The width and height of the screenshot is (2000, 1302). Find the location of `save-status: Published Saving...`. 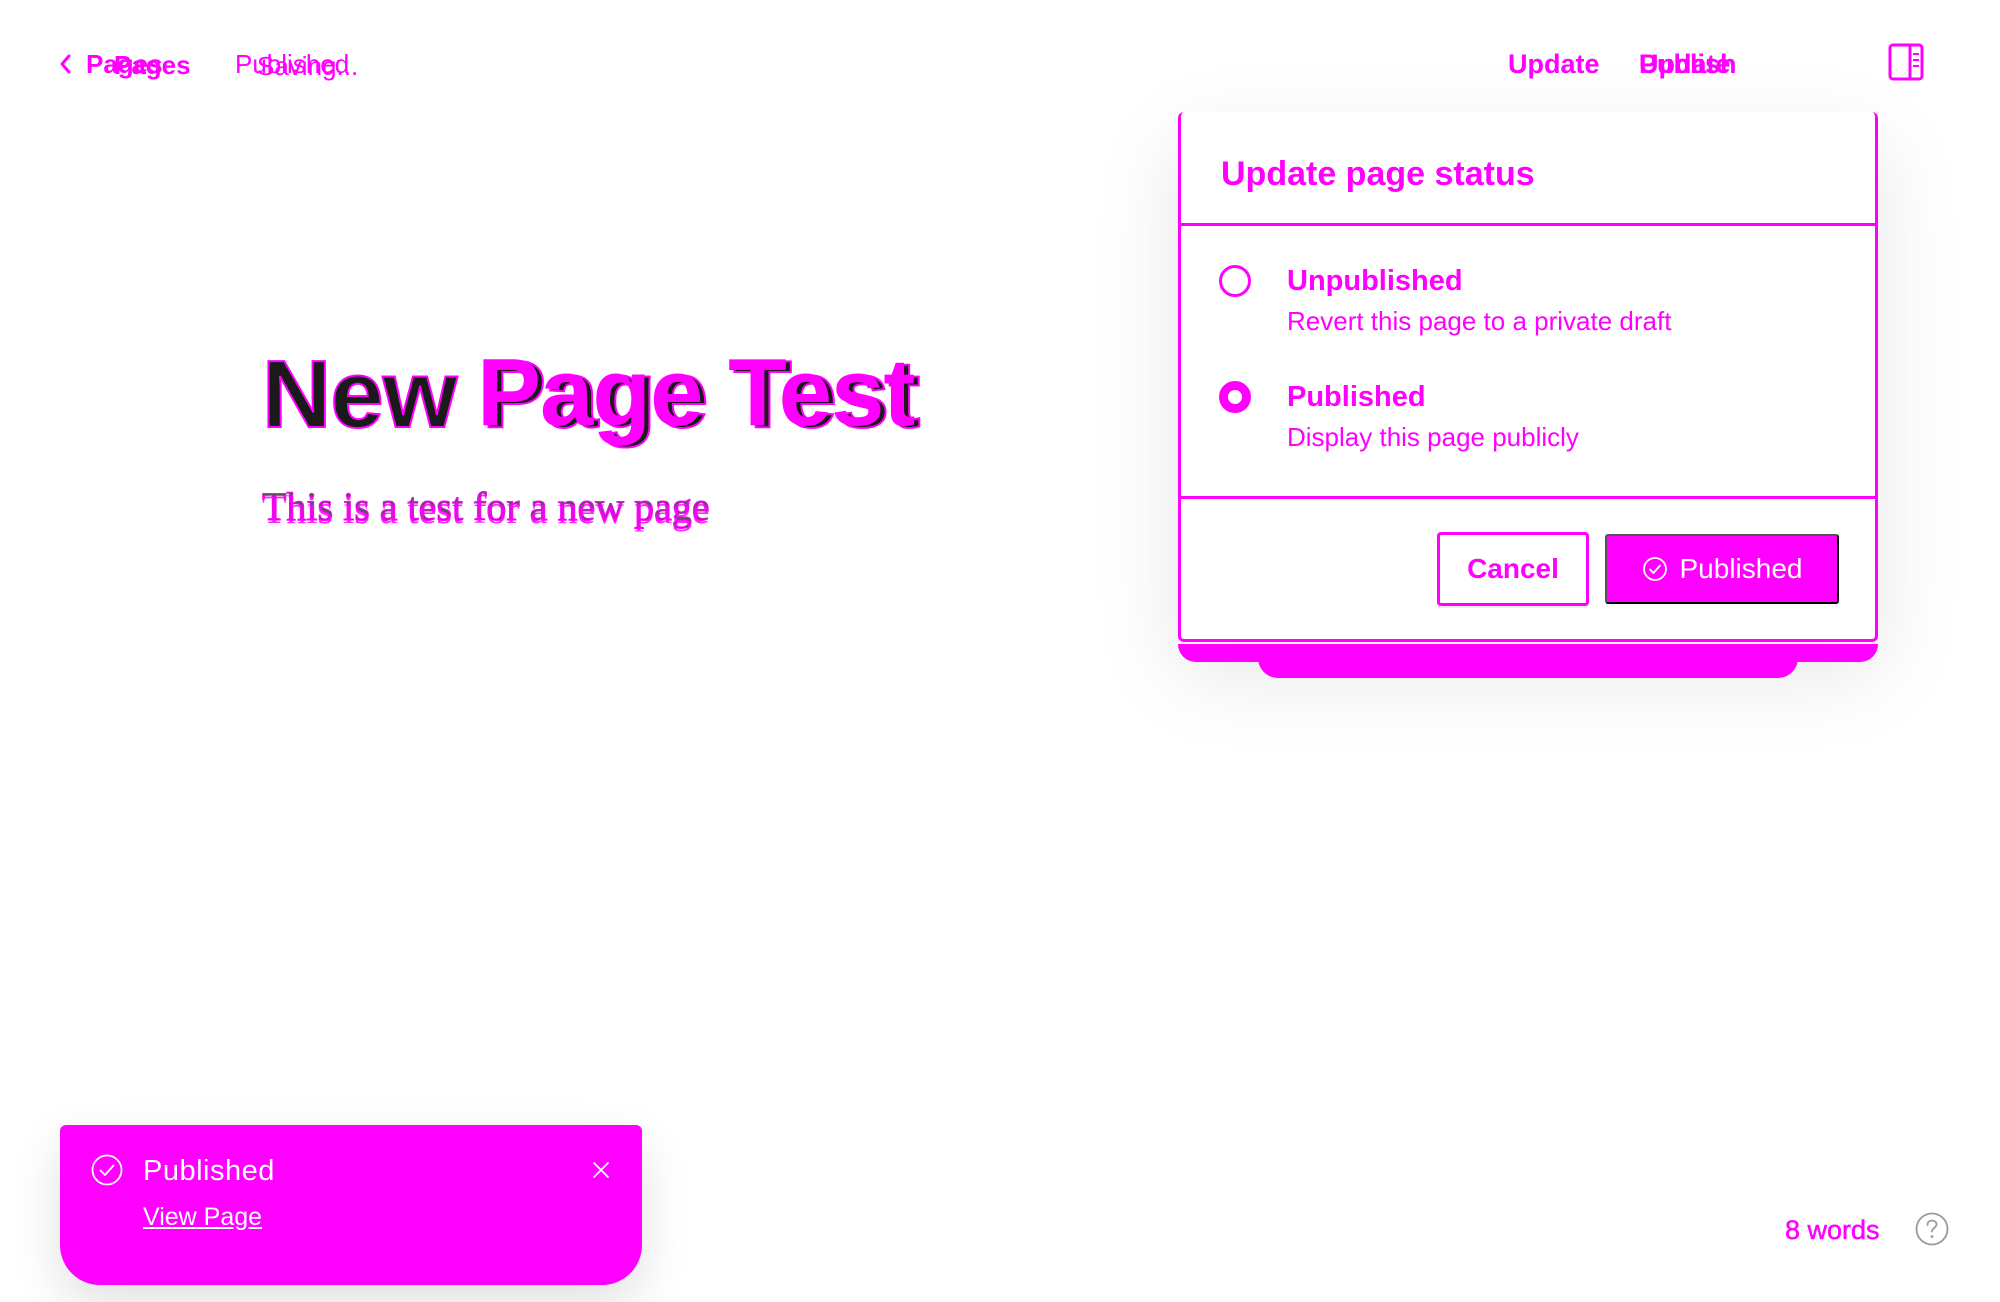

save-status: Published Saving... is located at coordinates (296, 64).